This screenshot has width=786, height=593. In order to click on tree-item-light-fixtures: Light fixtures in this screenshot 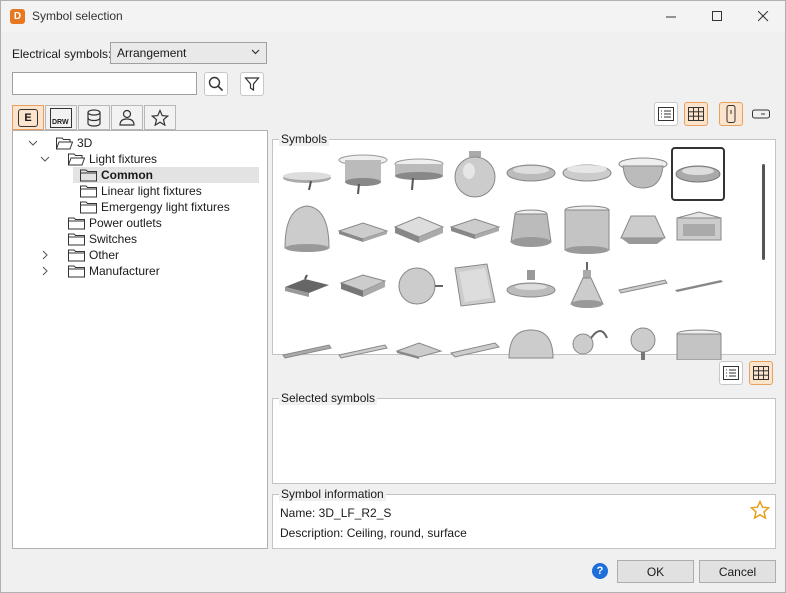, I will do `click(112, 159)`.